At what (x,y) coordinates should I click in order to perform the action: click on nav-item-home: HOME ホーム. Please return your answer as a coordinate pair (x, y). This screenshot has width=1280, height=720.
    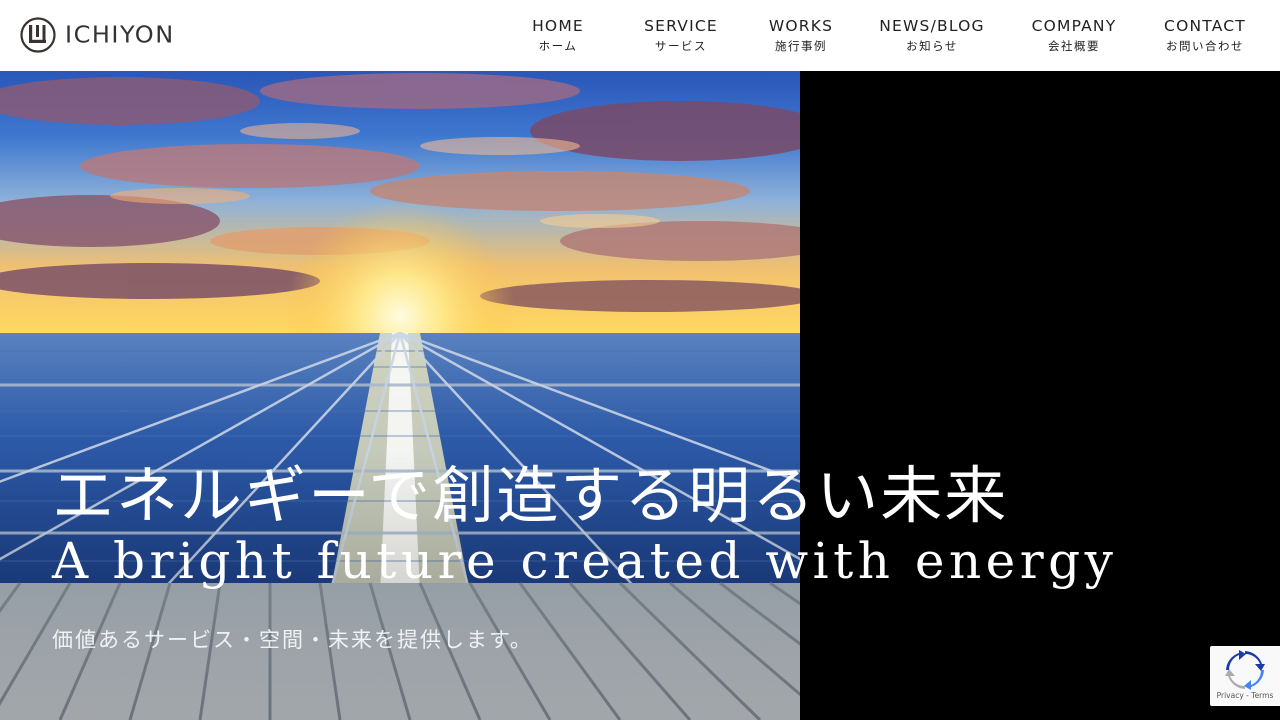
    Looking at the image, I should click on (558, 34).